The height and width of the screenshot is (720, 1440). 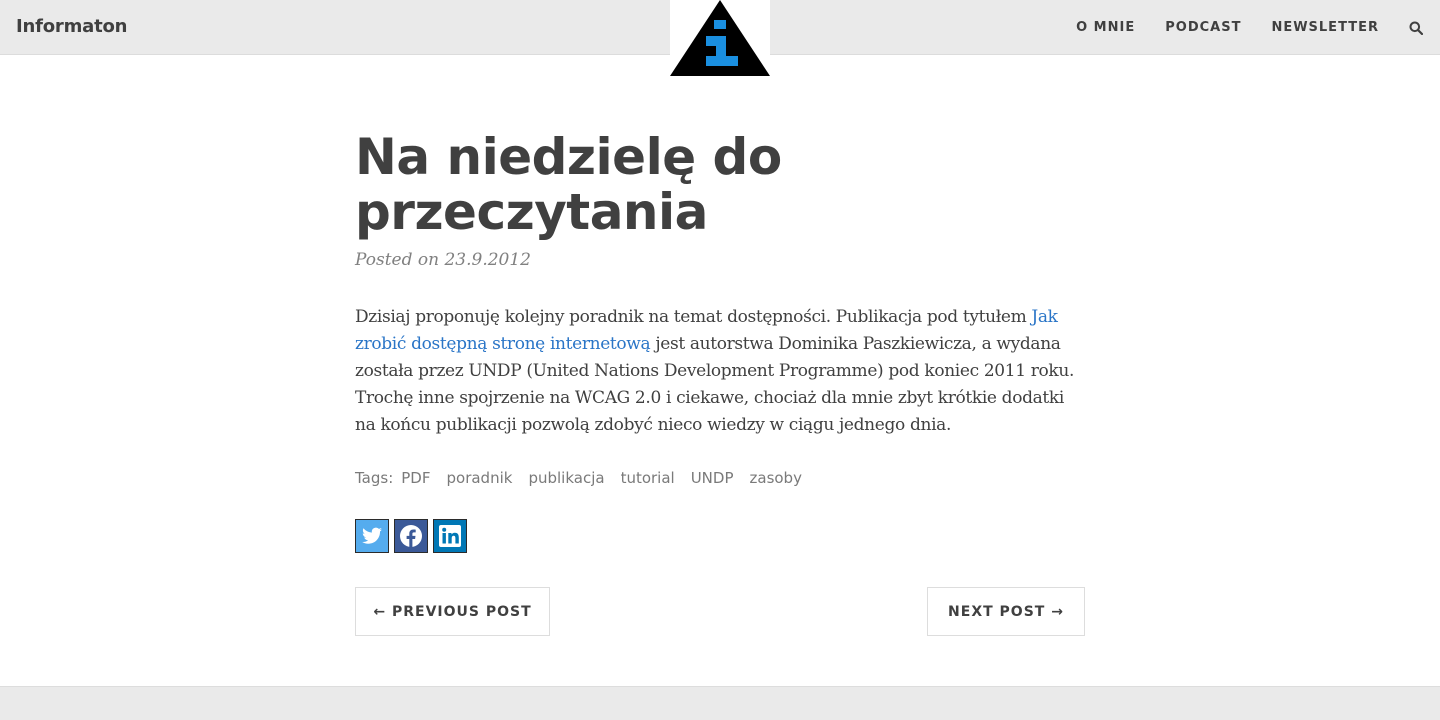 I want to click on tag-link-publikacja: publikacja, so click(x=566, y=478).